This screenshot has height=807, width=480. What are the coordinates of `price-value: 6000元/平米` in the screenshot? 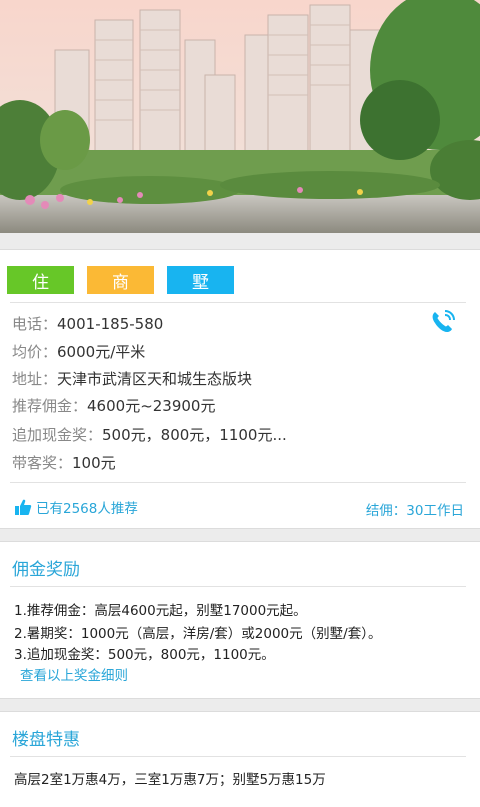 It's located at (101, 352).